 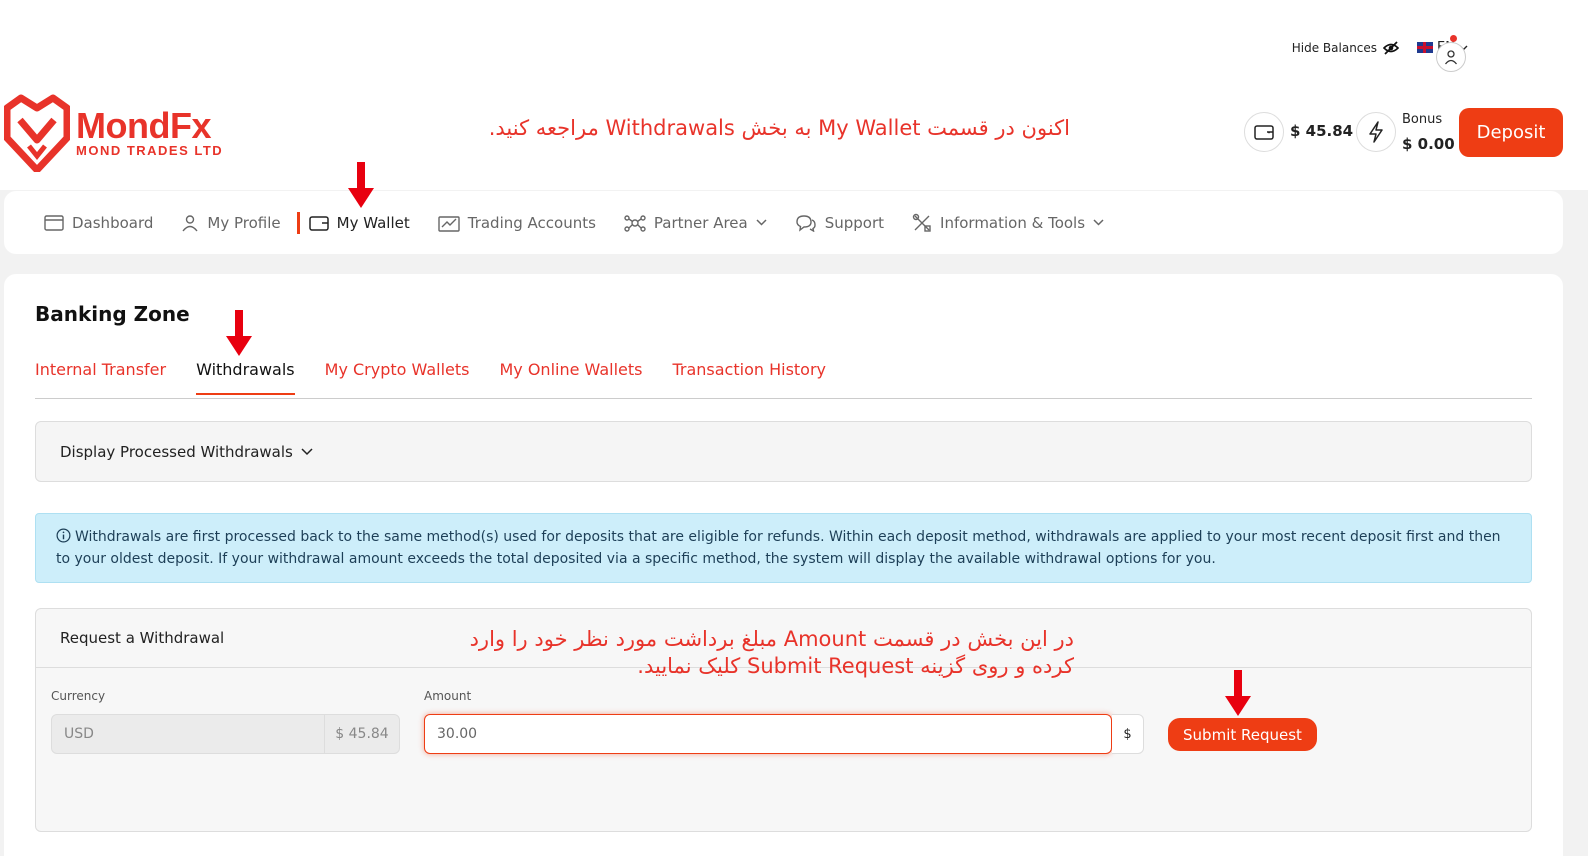 I want to click on nav-item-partner-area: Partner Area, so click(x=695, y=223).